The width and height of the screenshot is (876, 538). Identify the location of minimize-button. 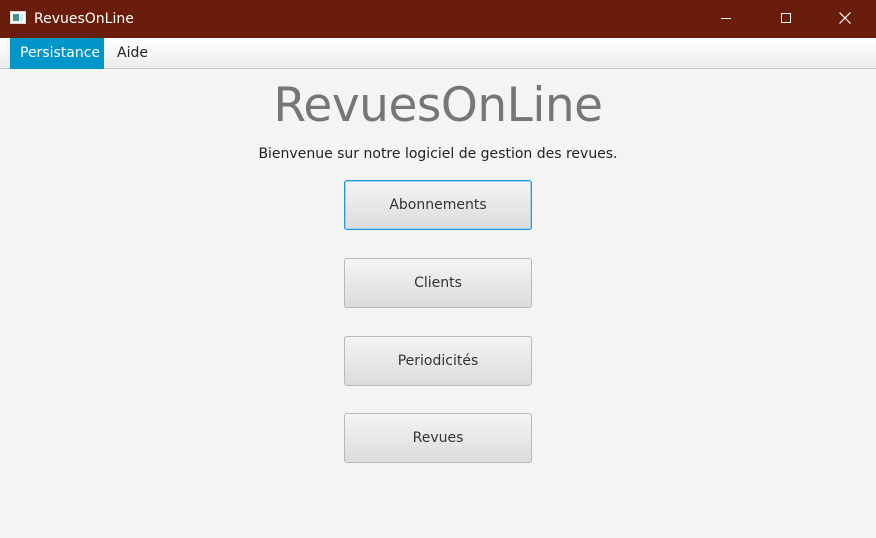
(726, 19).